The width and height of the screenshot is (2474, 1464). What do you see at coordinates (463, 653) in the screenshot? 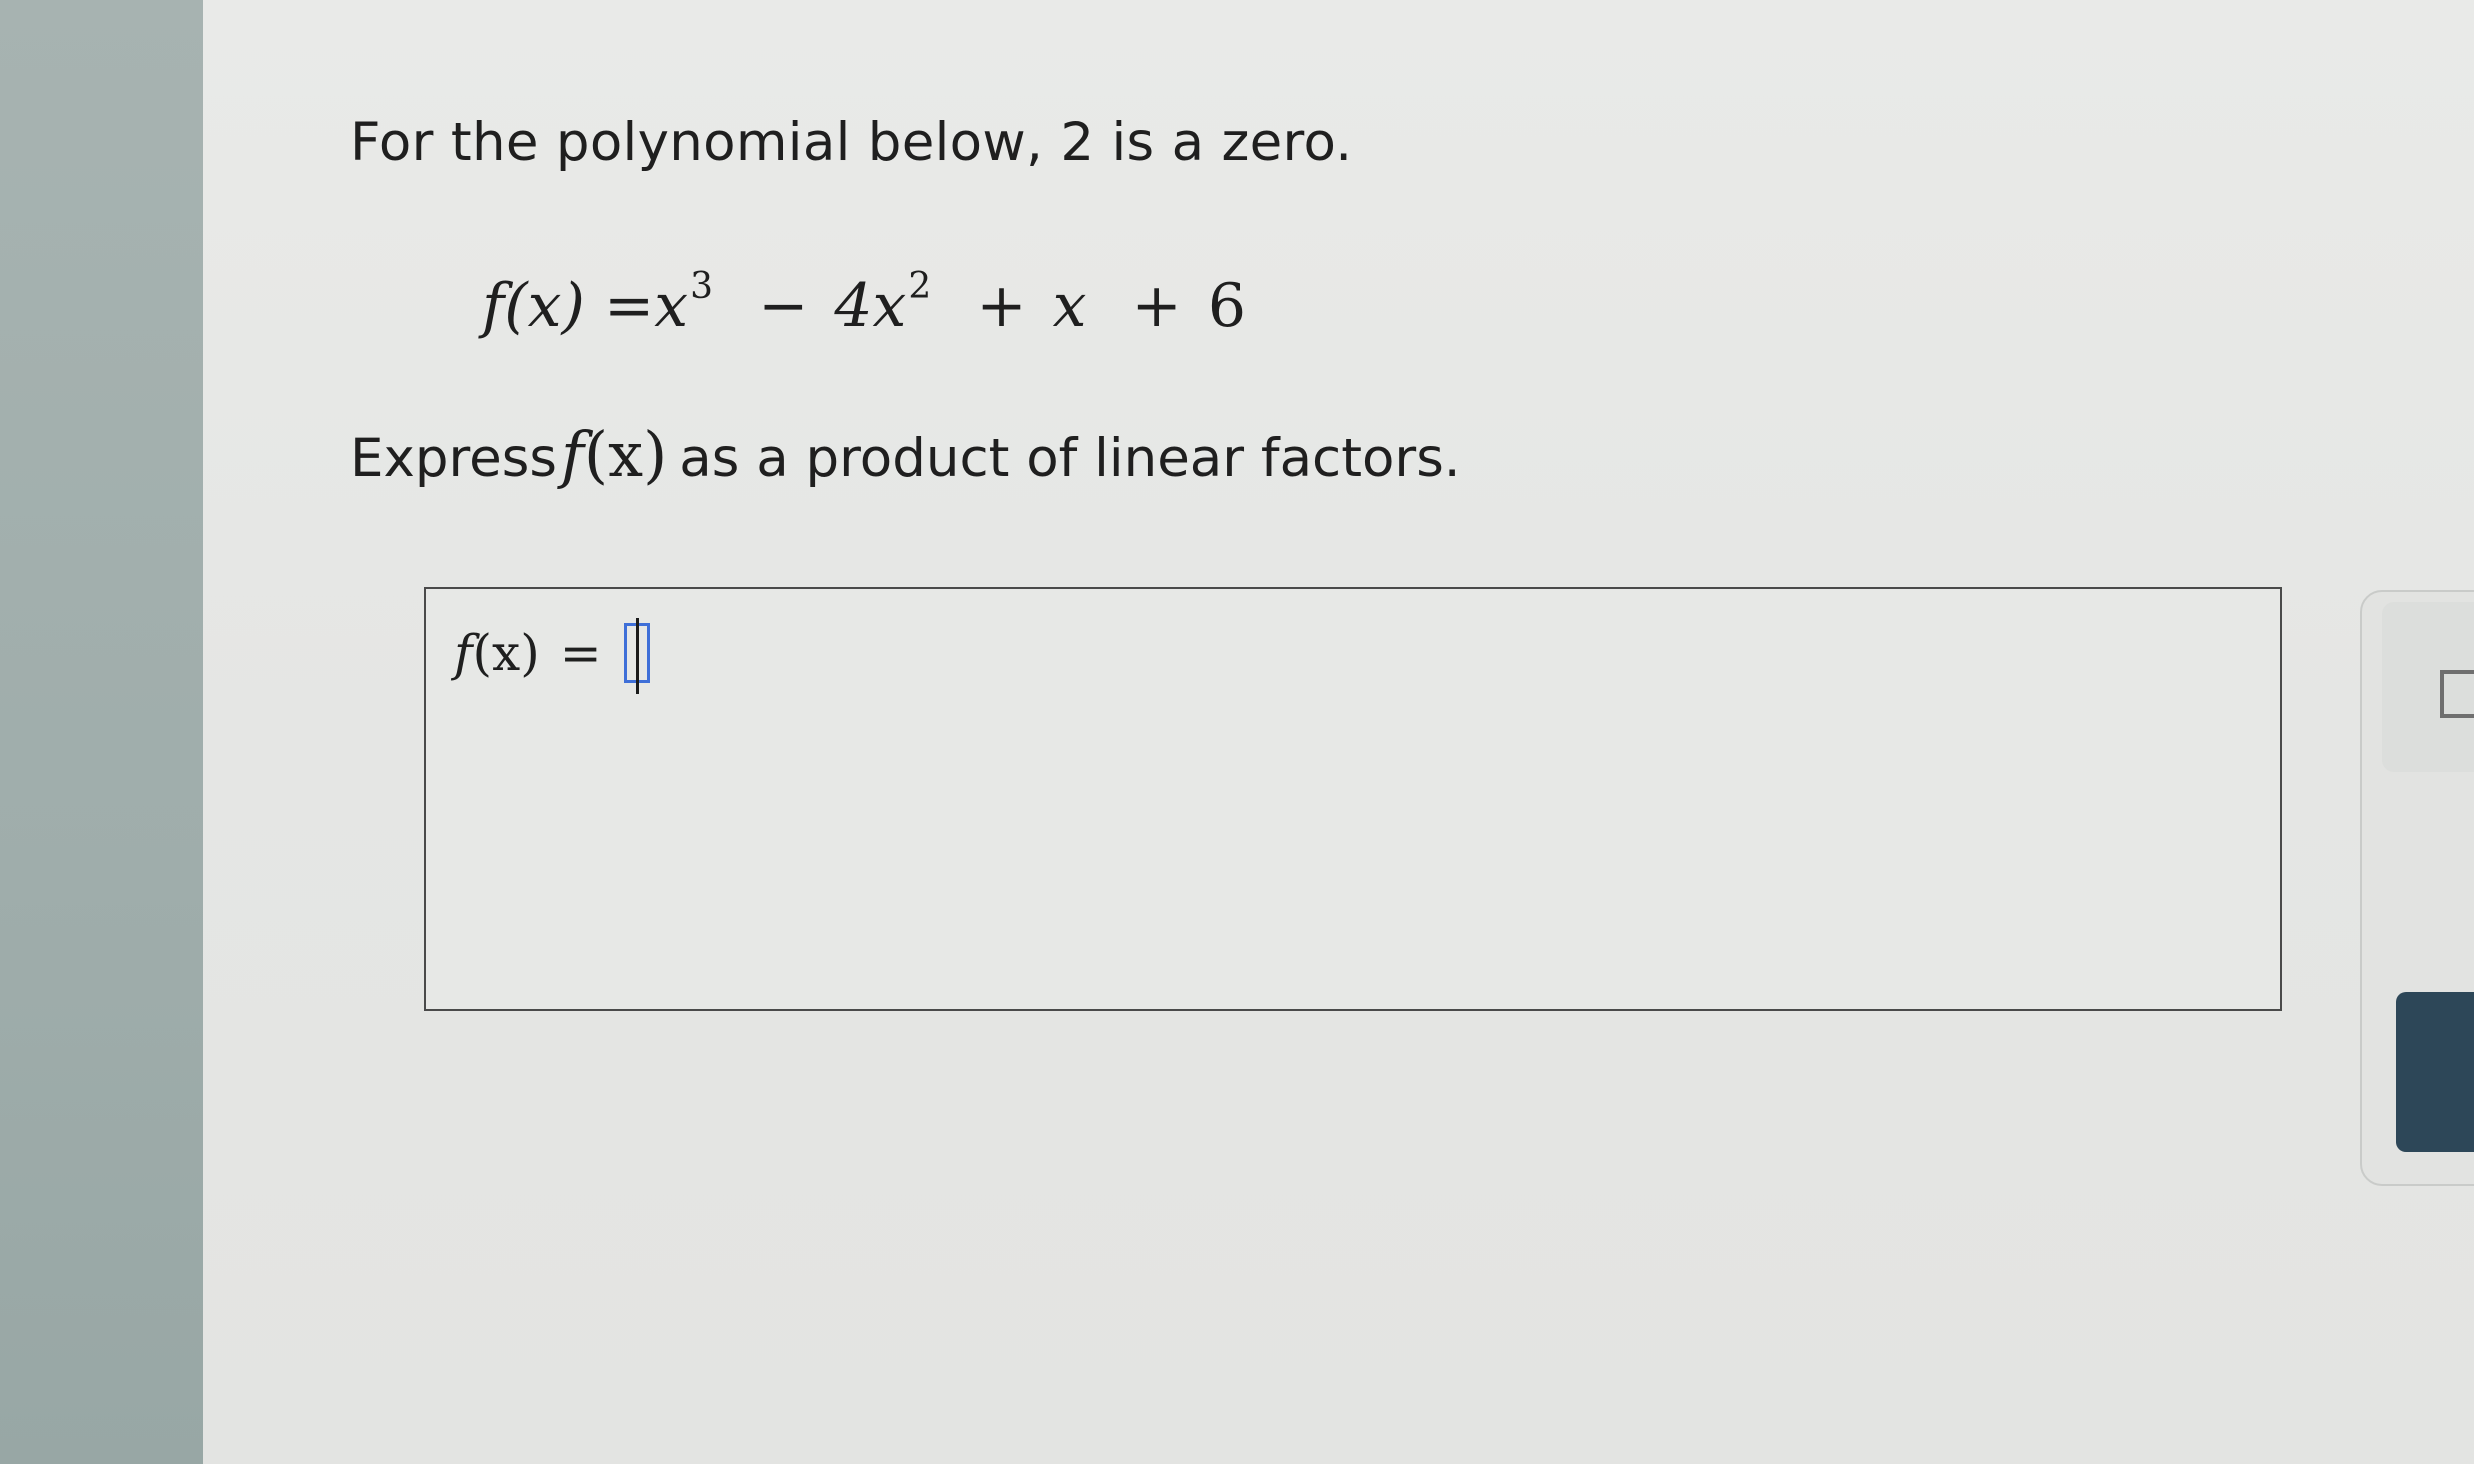
I see `answer-func-name: f` at bounding box center [463, 653].